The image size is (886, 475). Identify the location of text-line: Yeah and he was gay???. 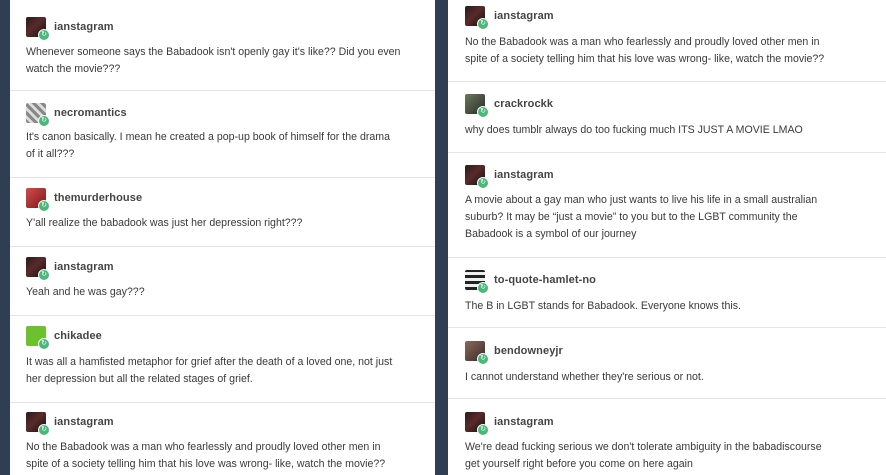
(85, 292).